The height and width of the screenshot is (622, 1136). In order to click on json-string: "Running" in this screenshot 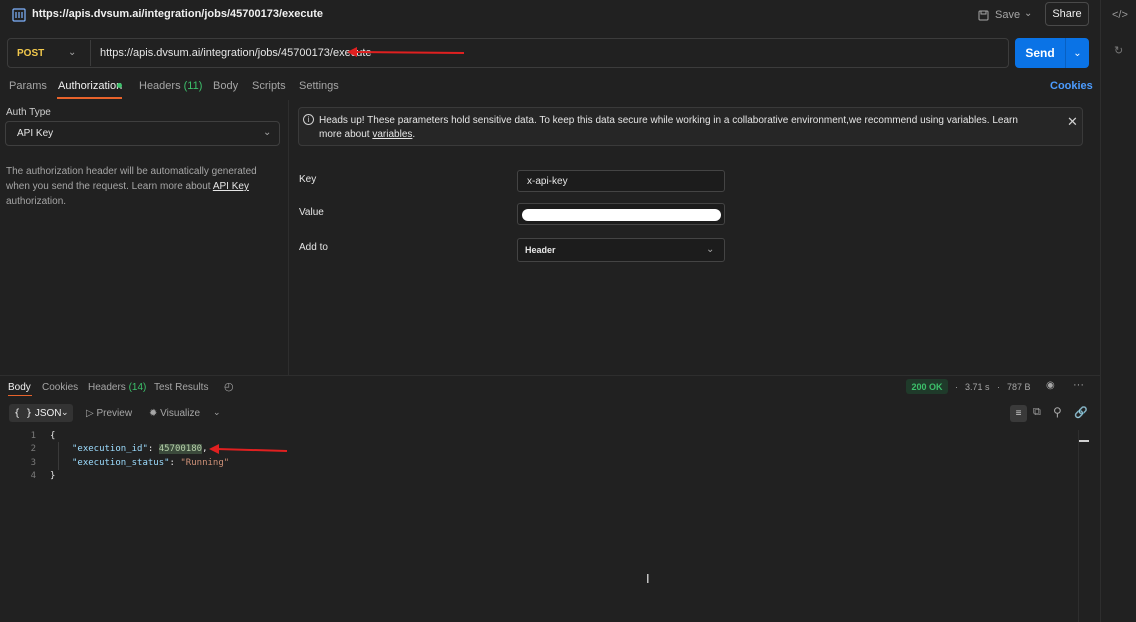, I will do `click(205, 463)`.